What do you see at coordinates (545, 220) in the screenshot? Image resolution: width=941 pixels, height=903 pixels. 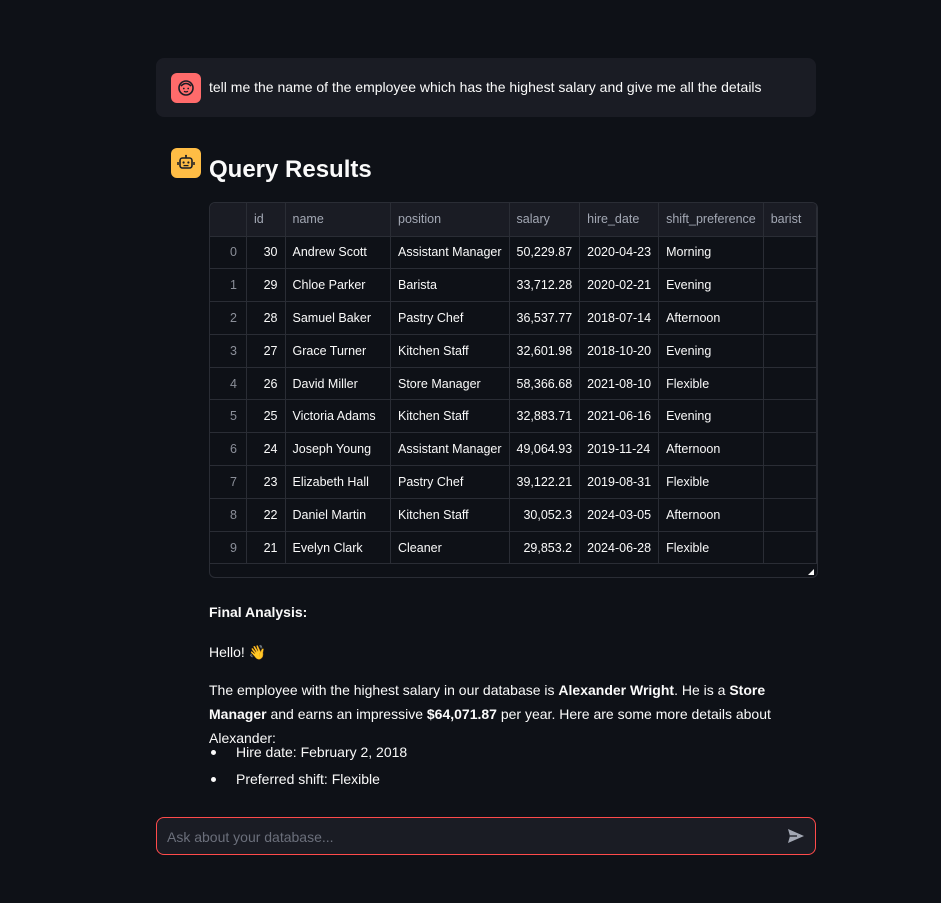 I see `column-header: salary` at bounding box center [545, 220].